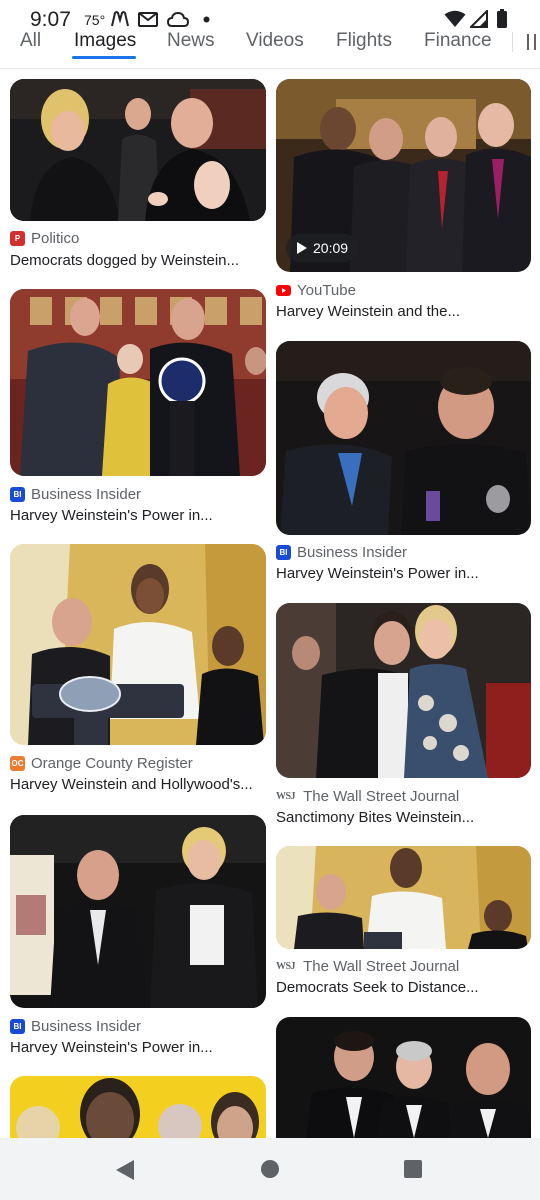 The width and height of the screenshot is (540, 1200). I want to click on play-icon, so click(302, 248).